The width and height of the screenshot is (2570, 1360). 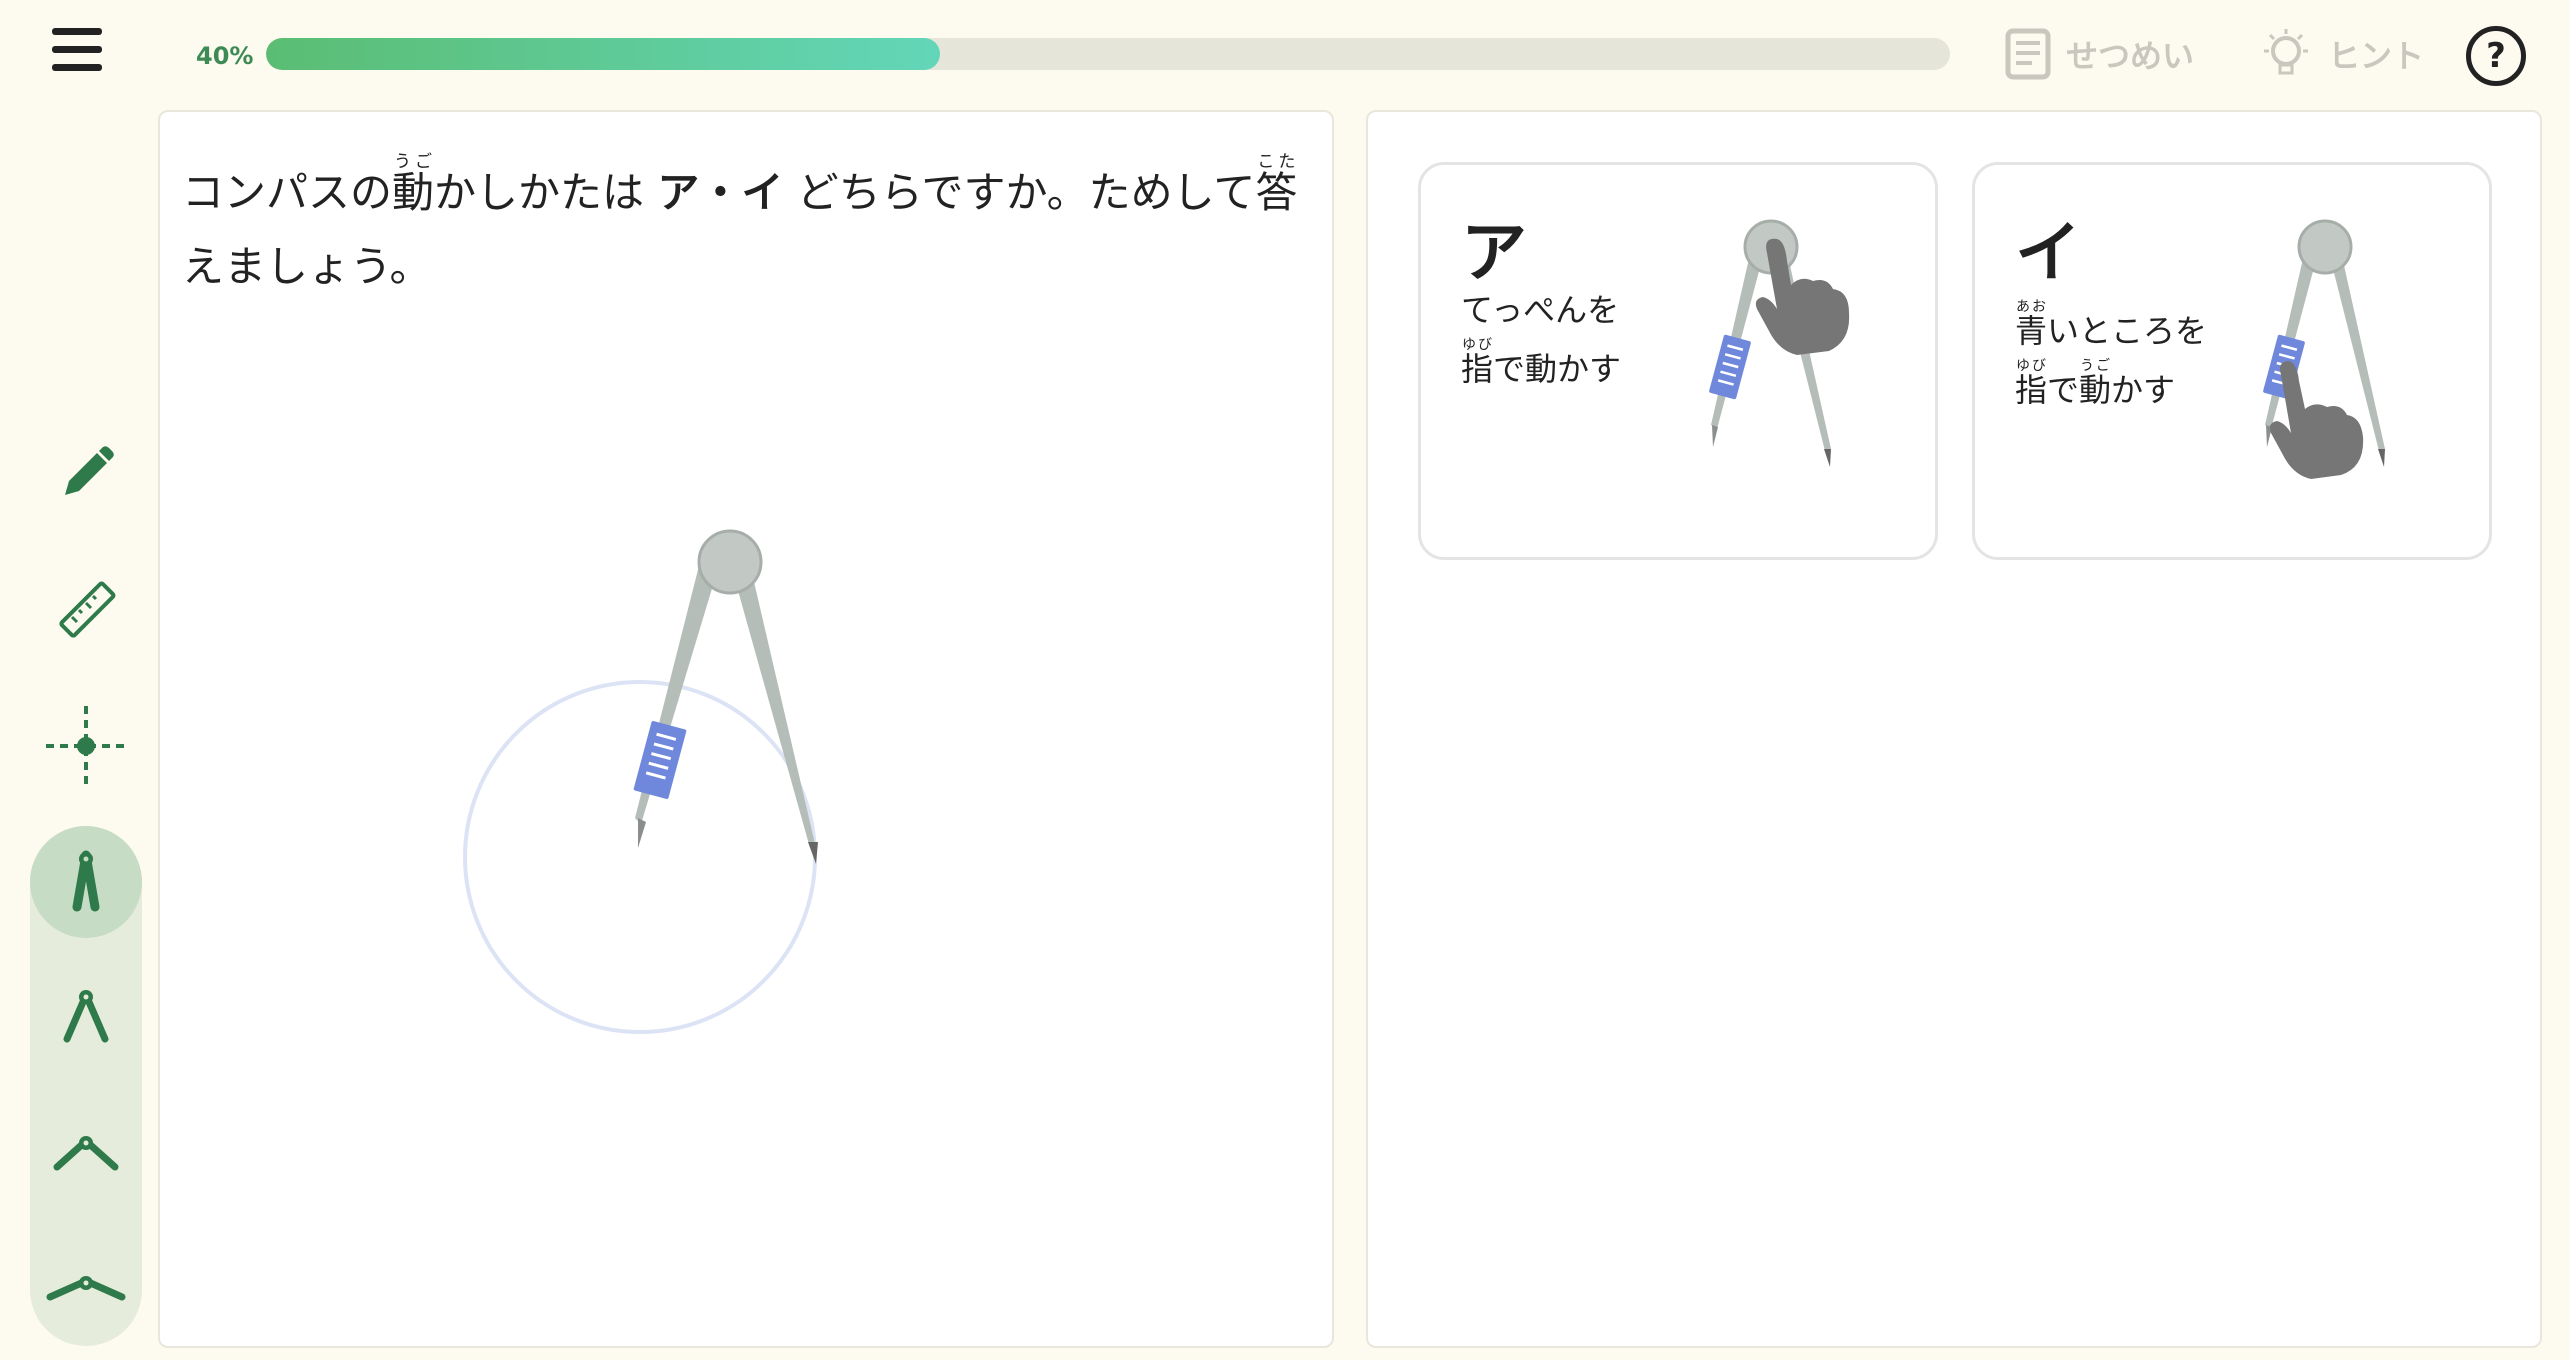 I want to click on question-text: コンパスの動うごかしかたは ア・イ どちらですか。ためして答こたえましょう。, so click(x=740, y=221).